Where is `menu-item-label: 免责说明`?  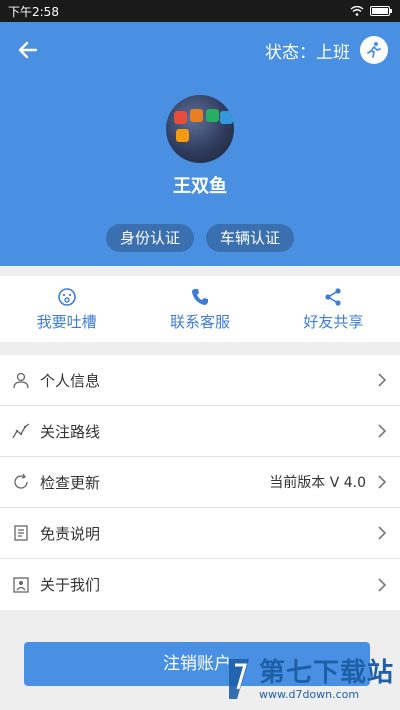 menu-item-label: 免责说明 is located at coordinates (70, 533).